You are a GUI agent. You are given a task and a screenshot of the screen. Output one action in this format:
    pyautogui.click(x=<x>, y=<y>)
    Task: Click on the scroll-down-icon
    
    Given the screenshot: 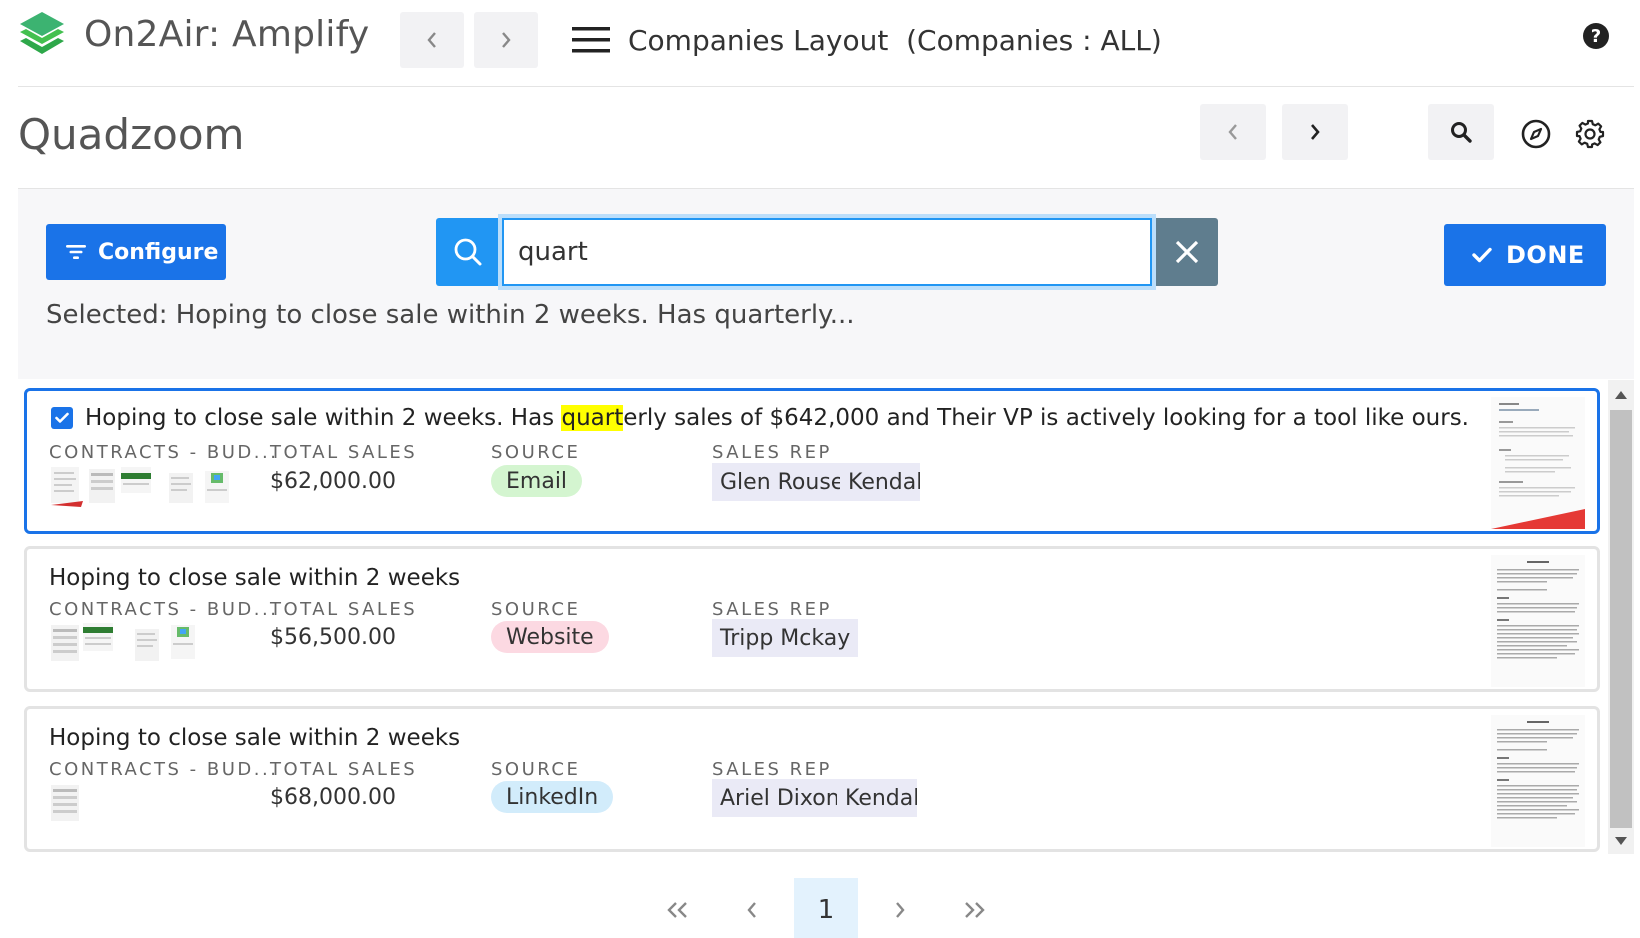 What is the action you would take?
    pyautogui.click(x=1621, y=841)
    